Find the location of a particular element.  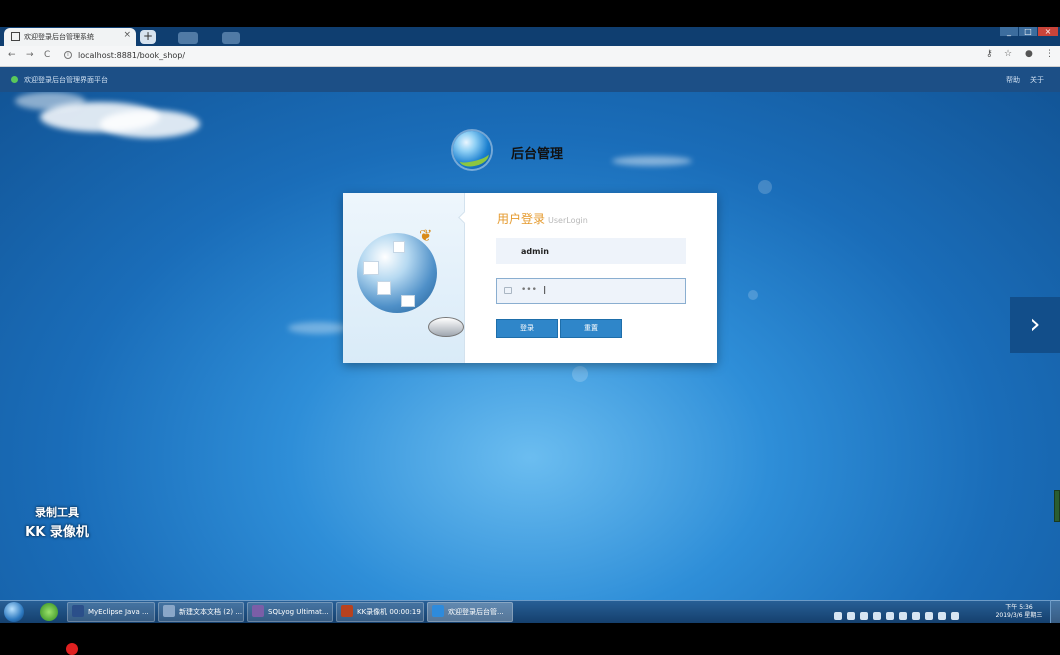

side-gadget is located at coordinates (1057, 506).